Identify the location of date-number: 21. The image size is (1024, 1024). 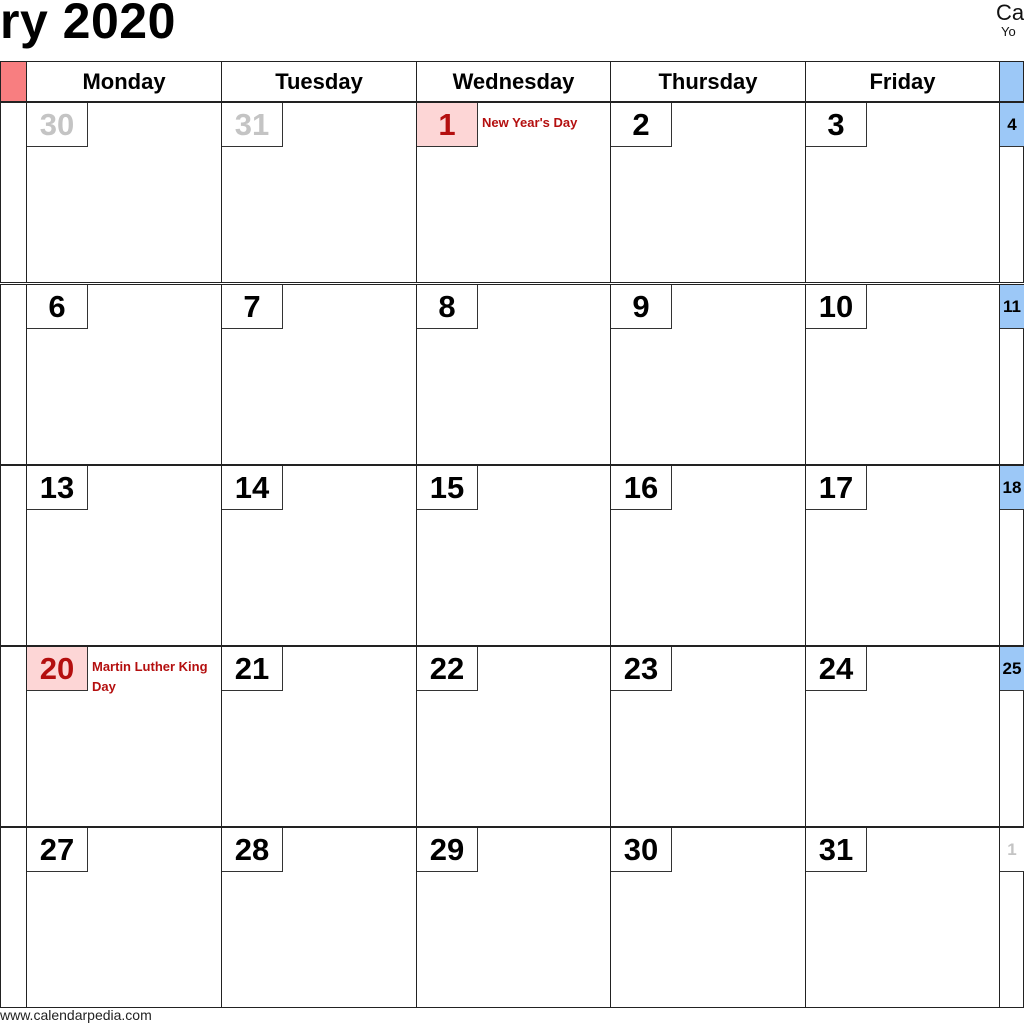
(252, 669).